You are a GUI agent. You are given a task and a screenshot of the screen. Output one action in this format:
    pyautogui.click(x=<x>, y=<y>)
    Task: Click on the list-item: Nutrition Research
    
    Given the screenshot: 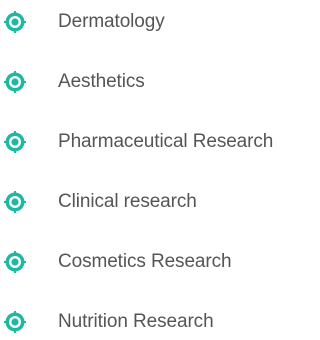 What is the action you would take?
    pyautogui.click(x=151, y=322)
    